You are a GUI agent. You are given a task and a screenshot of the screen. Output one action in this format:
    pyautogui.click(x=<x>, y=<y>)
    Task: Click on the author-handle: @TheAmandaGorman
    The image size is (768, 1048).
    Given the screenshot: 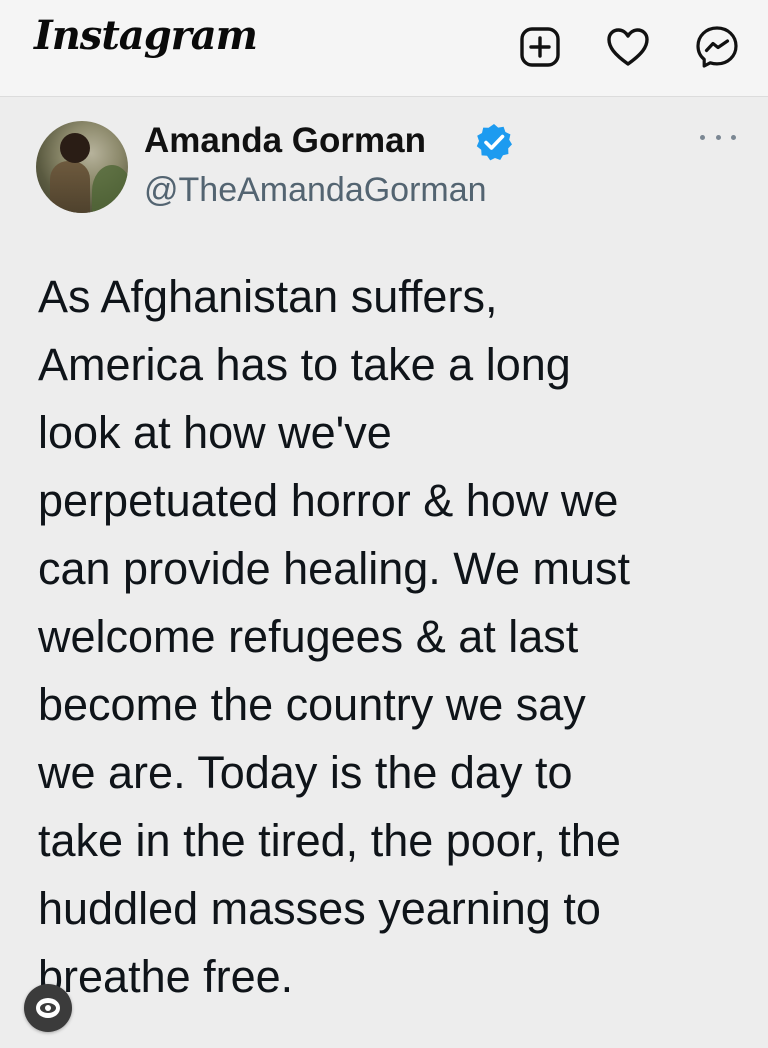 What is the action you would take?
    pyautogui.click(x=315, y=190)
    